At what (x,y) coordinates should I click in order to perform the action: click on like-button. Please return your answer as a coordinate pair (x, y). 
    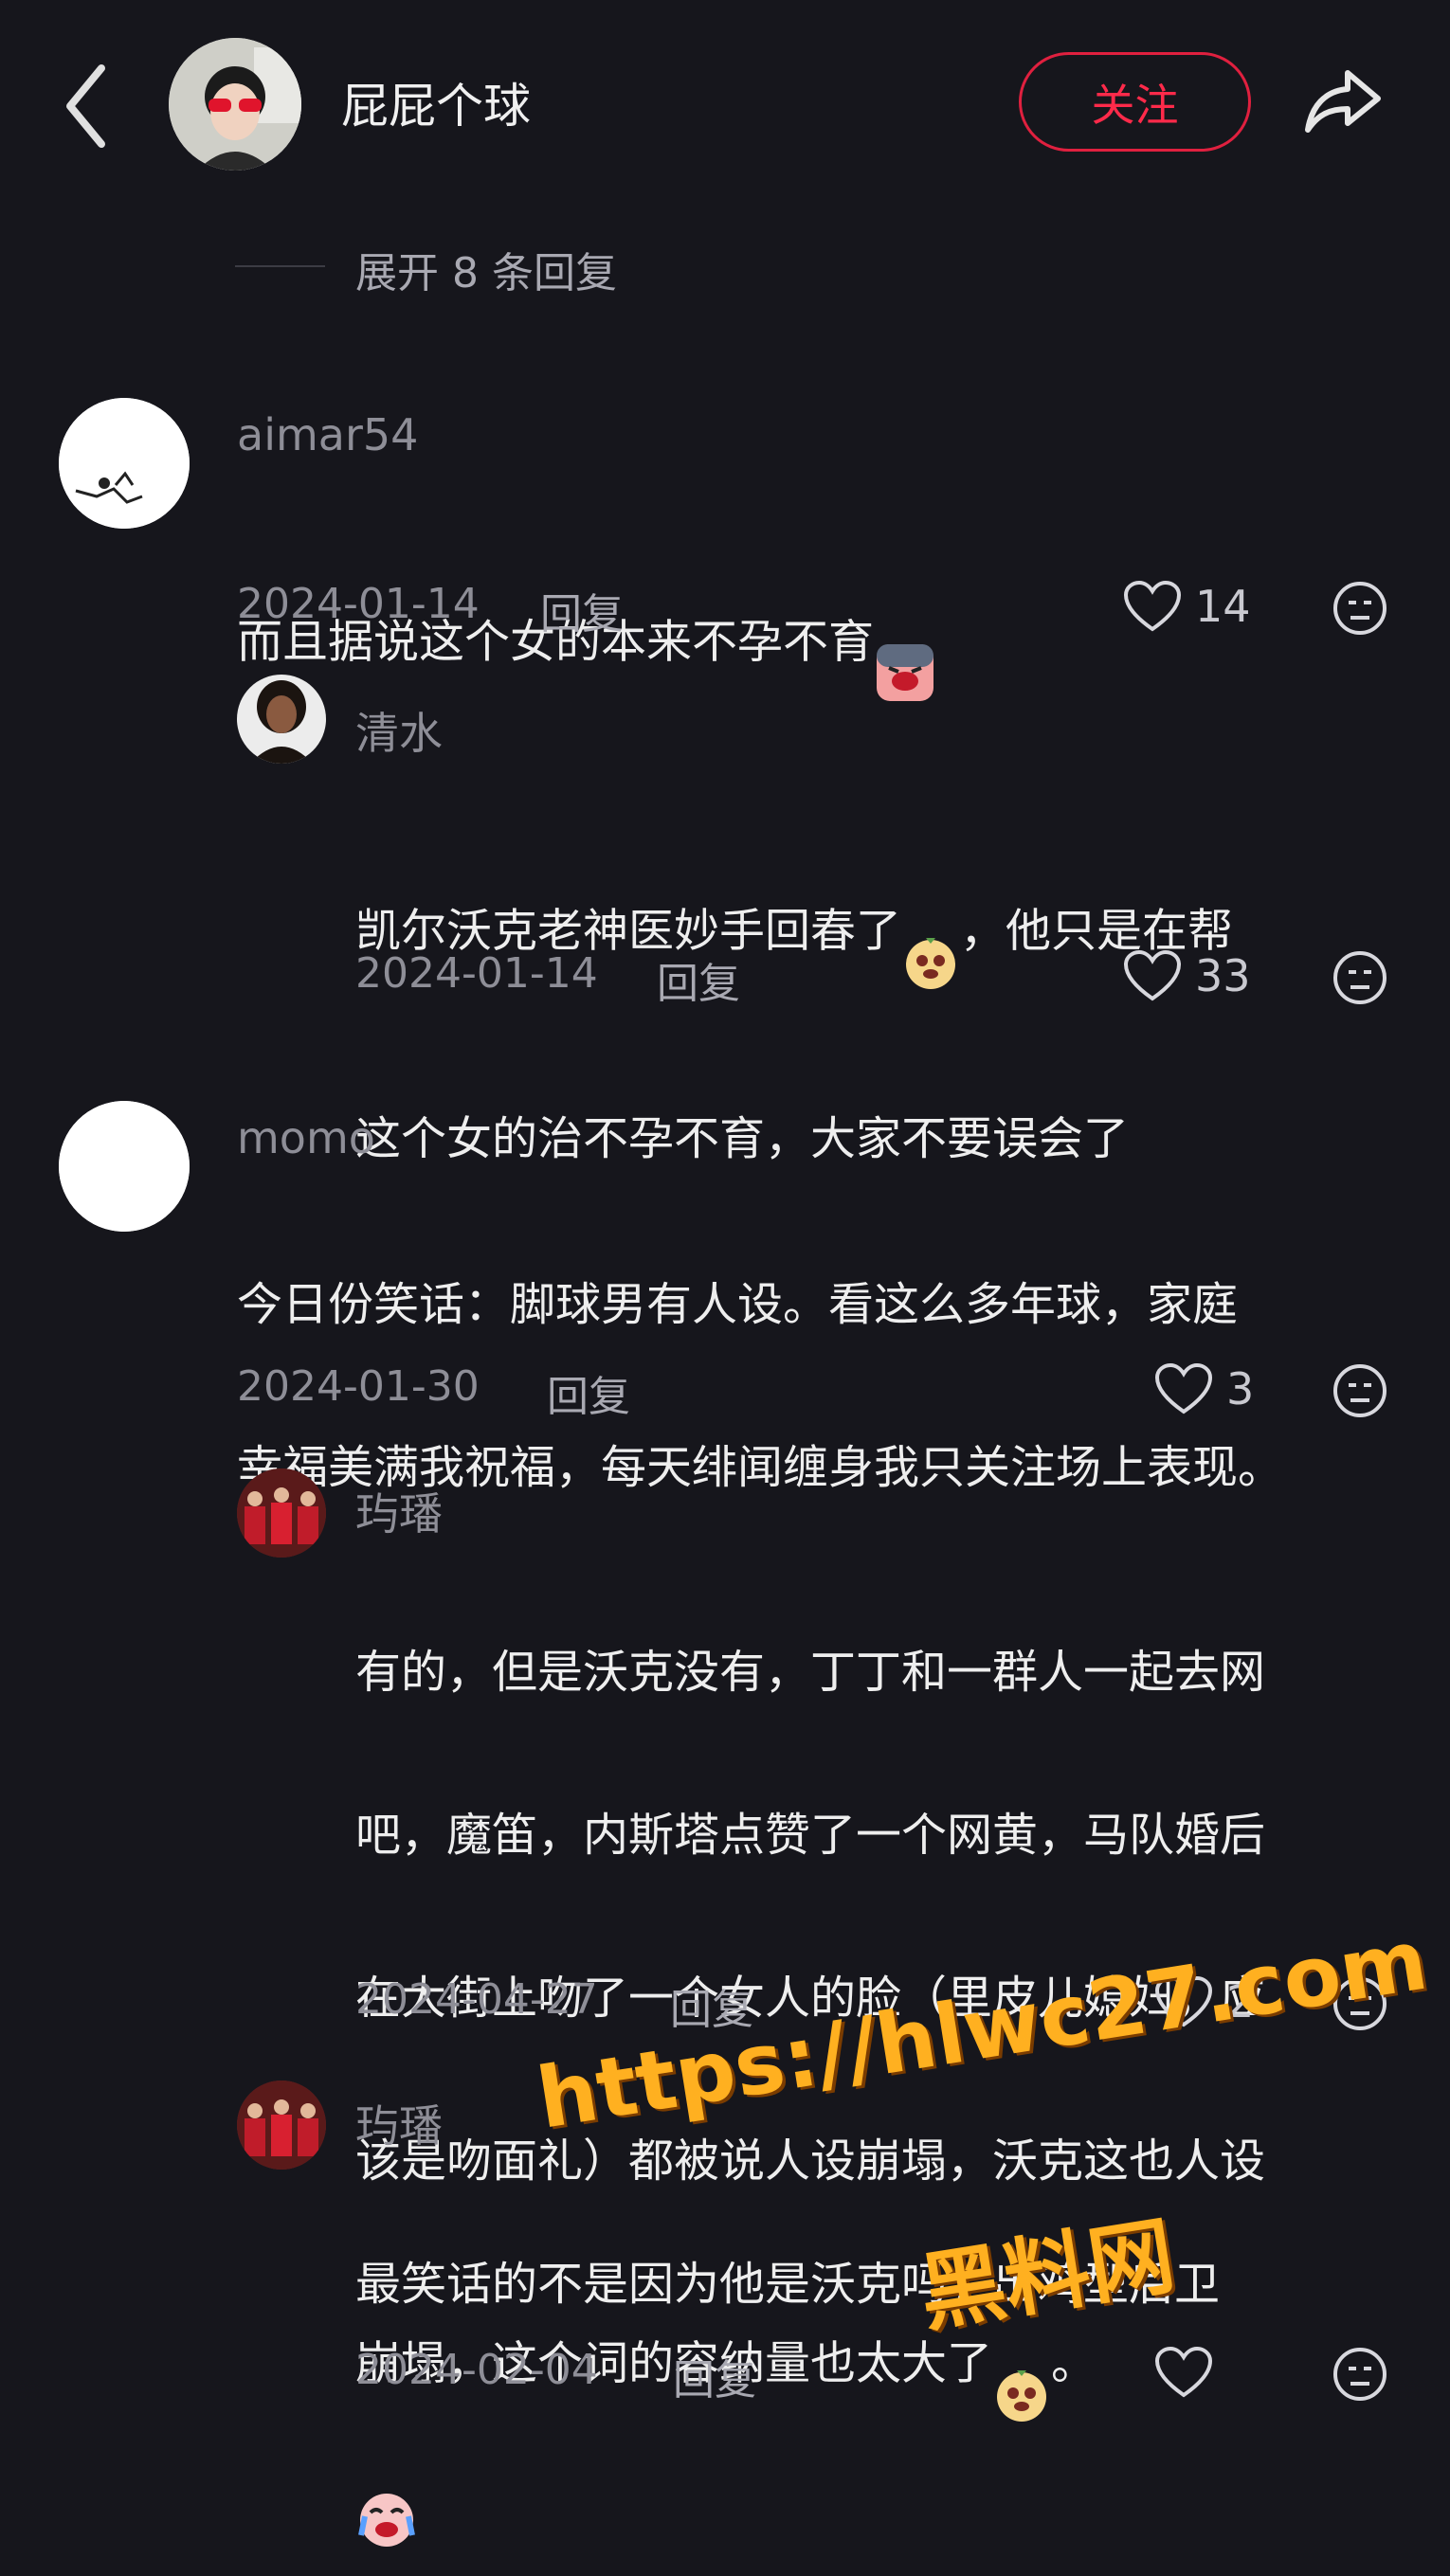
    Looking at the image, I should click on (1183, 2372).